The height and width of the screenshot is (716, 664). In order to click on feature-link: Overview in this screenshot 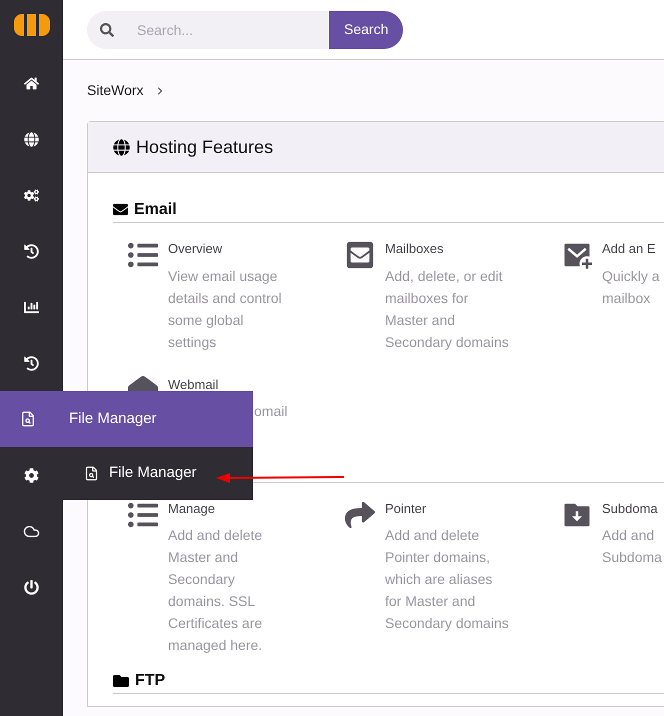, I will do `click(230, 248)`.